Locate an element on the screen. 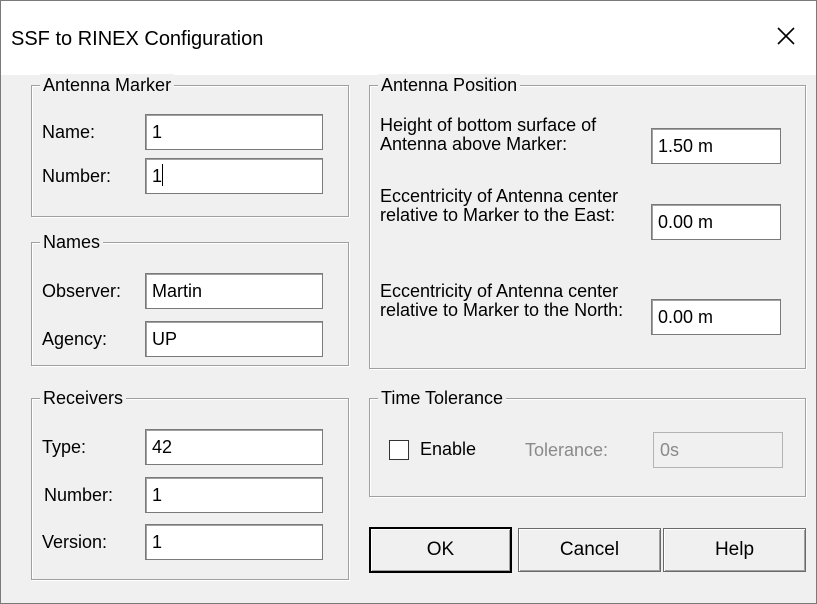  antenna-height-value: 1.50 m is located at coordinates (686, 146).